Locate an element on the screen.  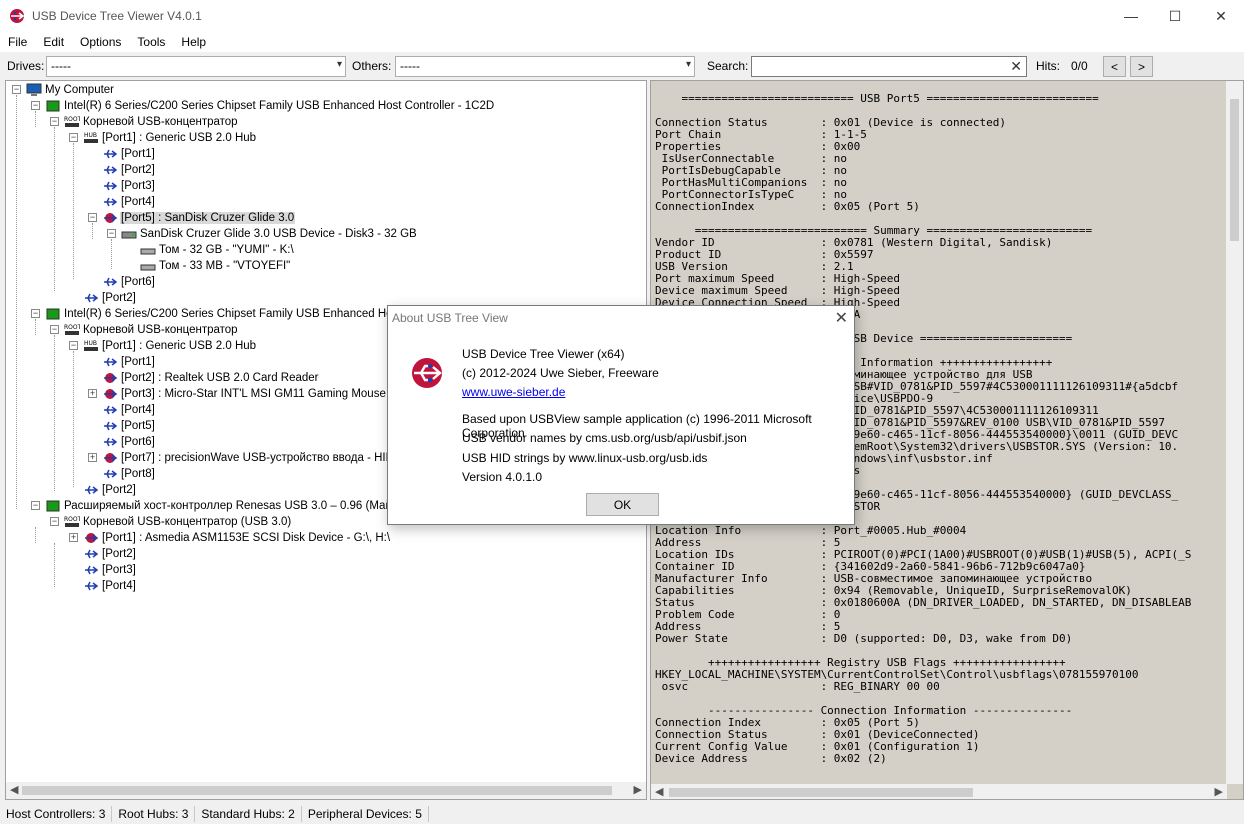
search-input: ✕ is located at coordinates (889, 66).